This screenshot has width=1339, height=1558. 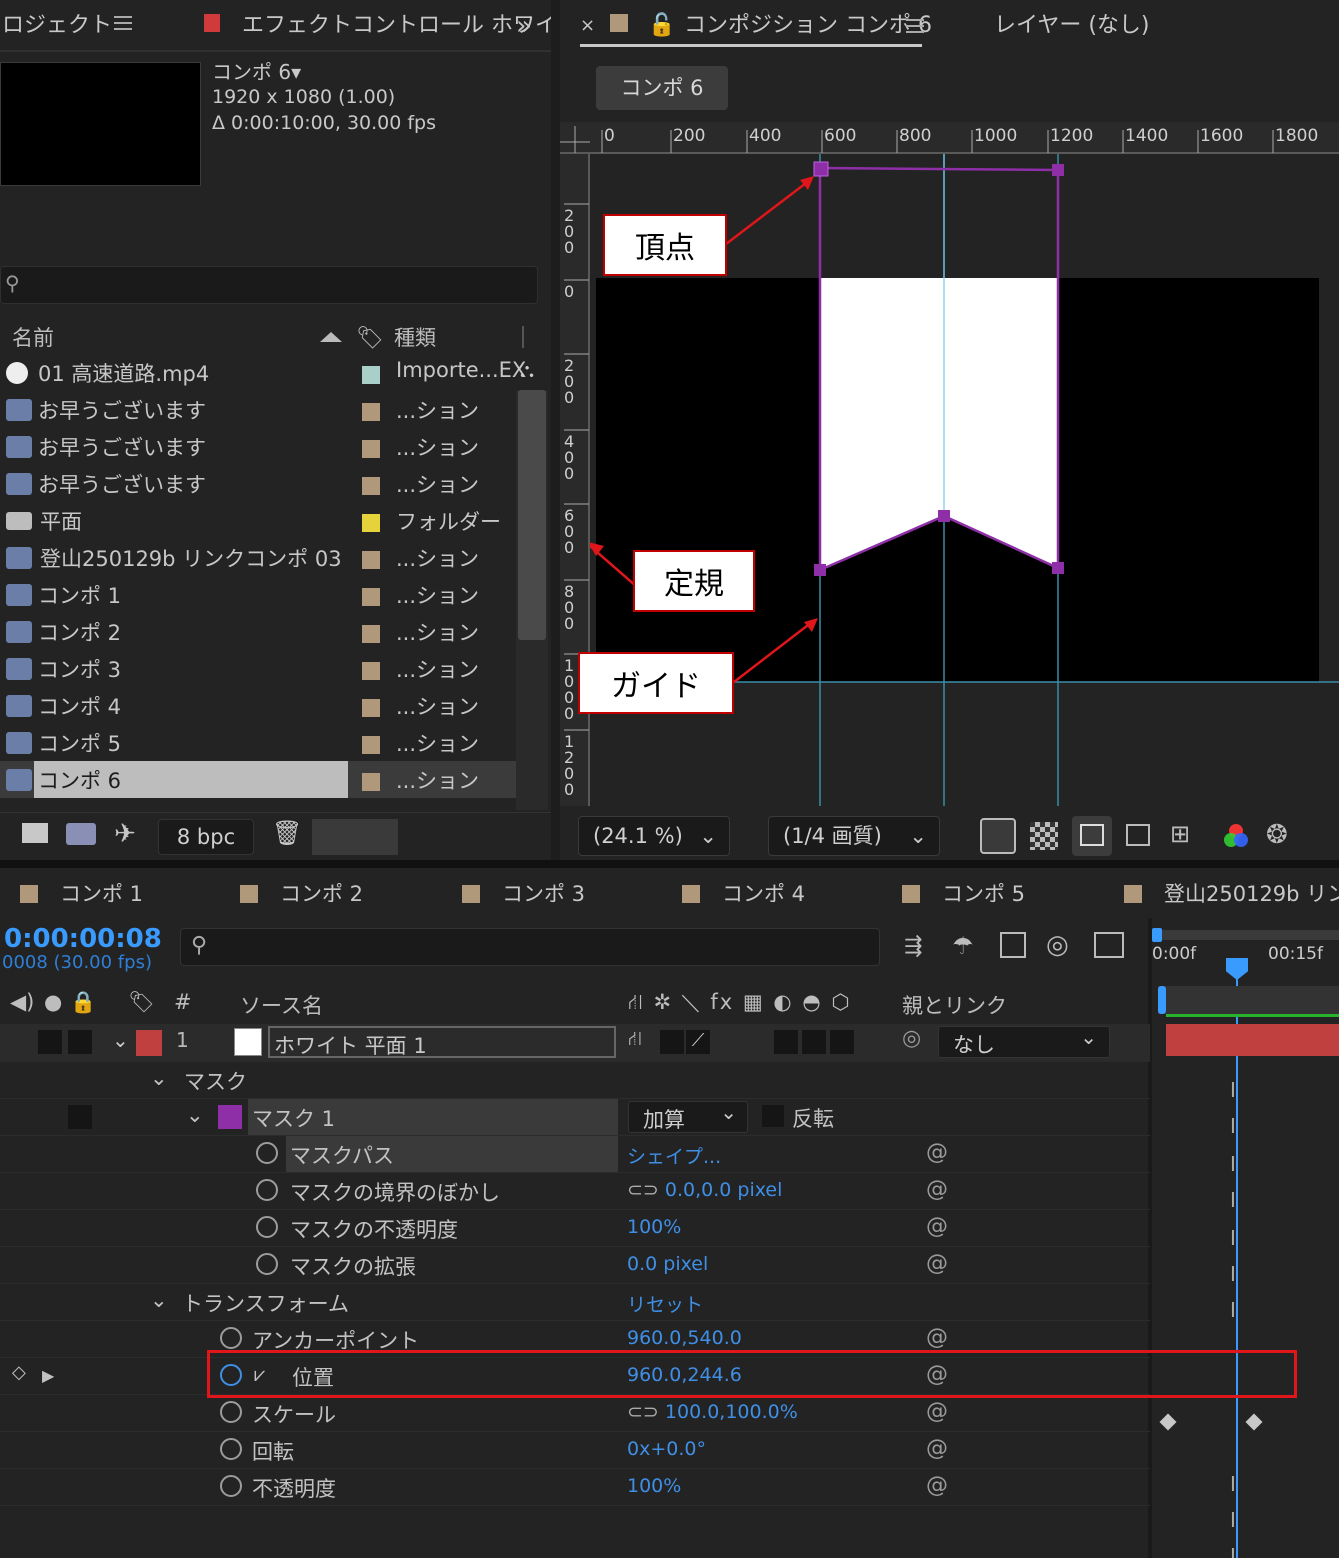 What do you see at coordinates (854, 836) in the screenshot?
I see `resolution-dropdown: (1/4 画質) ⌄` at bounding box center [854, 836].